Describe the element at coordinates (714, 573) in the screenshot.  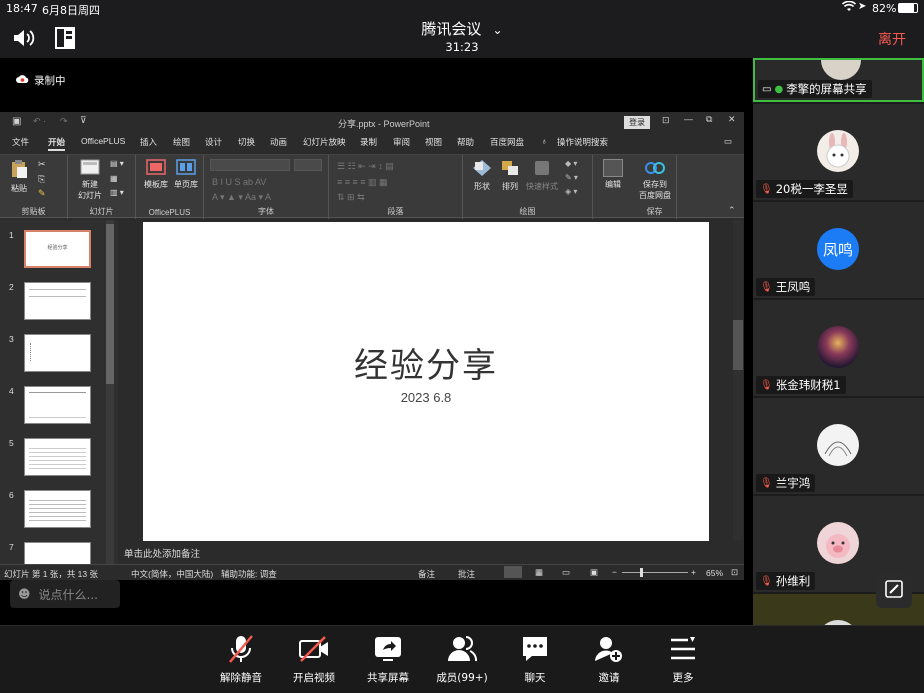
I see `zoom-level: 65%` at that location.